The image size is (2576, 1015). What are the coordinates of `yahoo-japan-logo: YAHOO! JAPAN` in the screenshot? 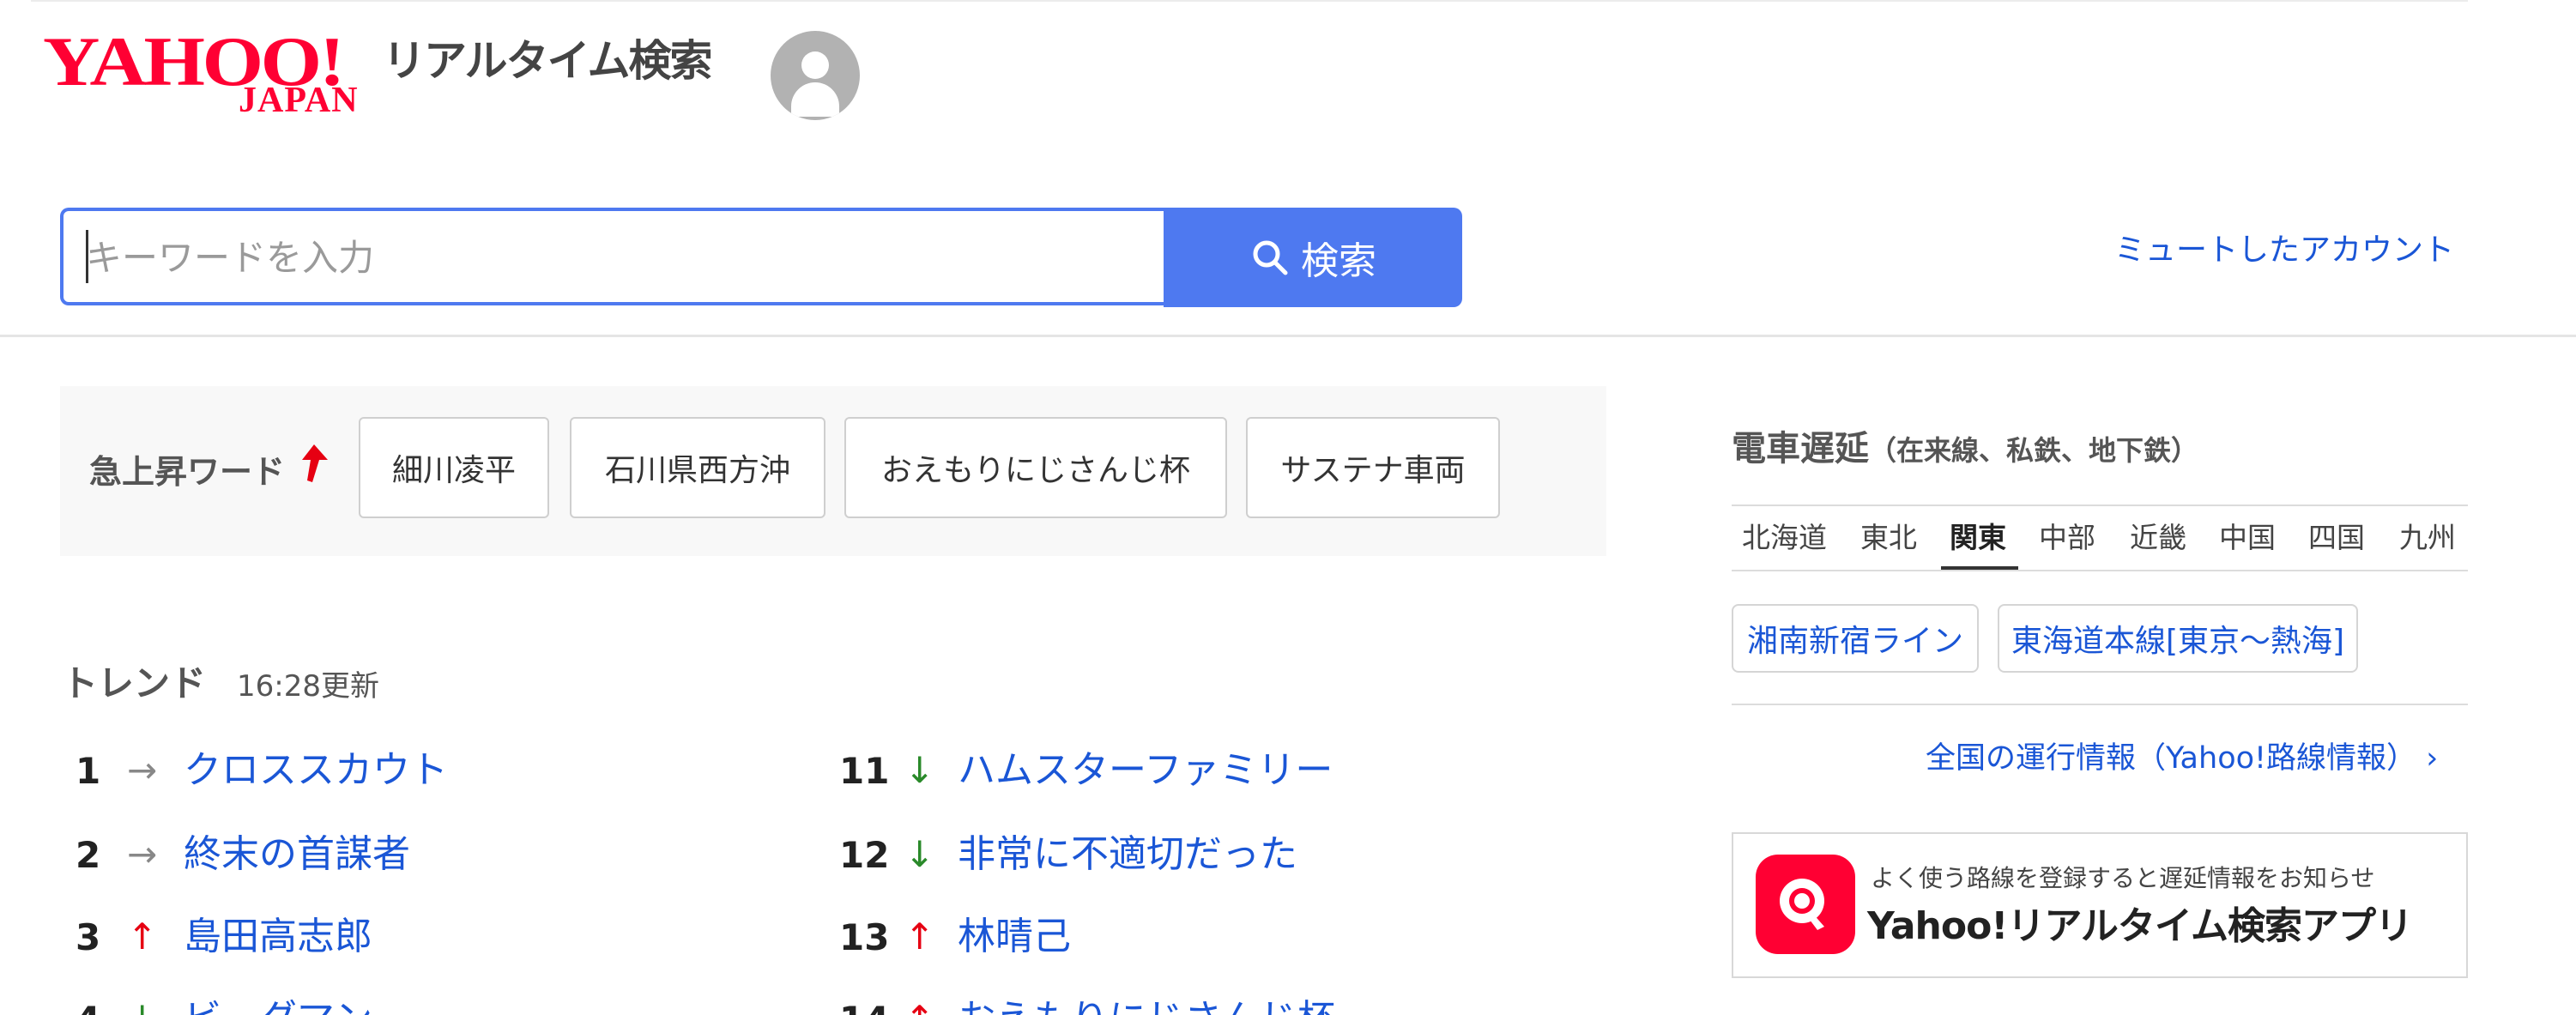 It's located at (210, 74).